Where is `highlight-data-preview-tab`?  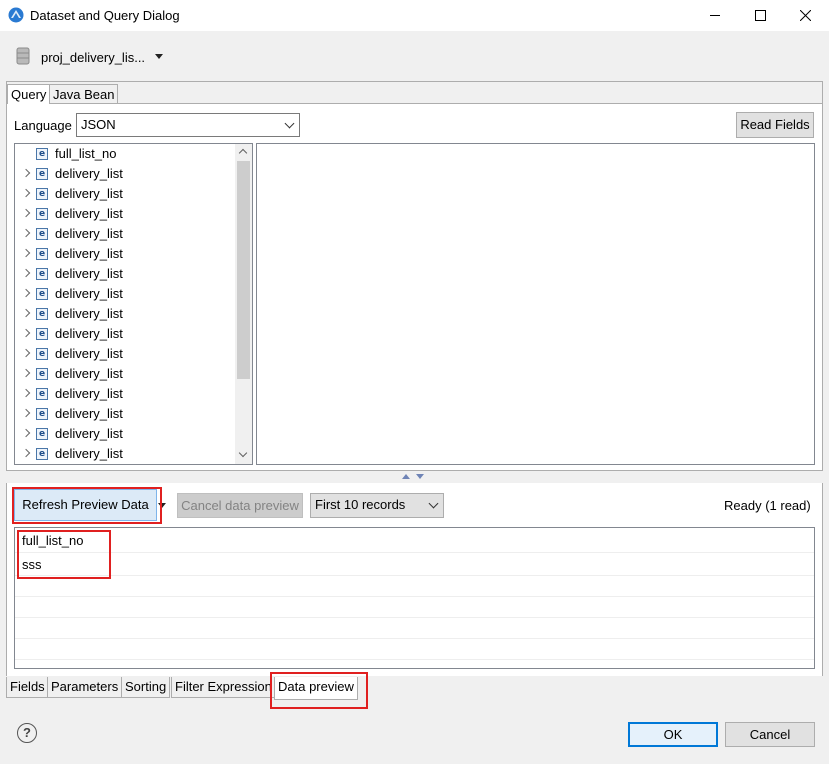 highlight-data-preview-tab is located at coordinates (319, 690).